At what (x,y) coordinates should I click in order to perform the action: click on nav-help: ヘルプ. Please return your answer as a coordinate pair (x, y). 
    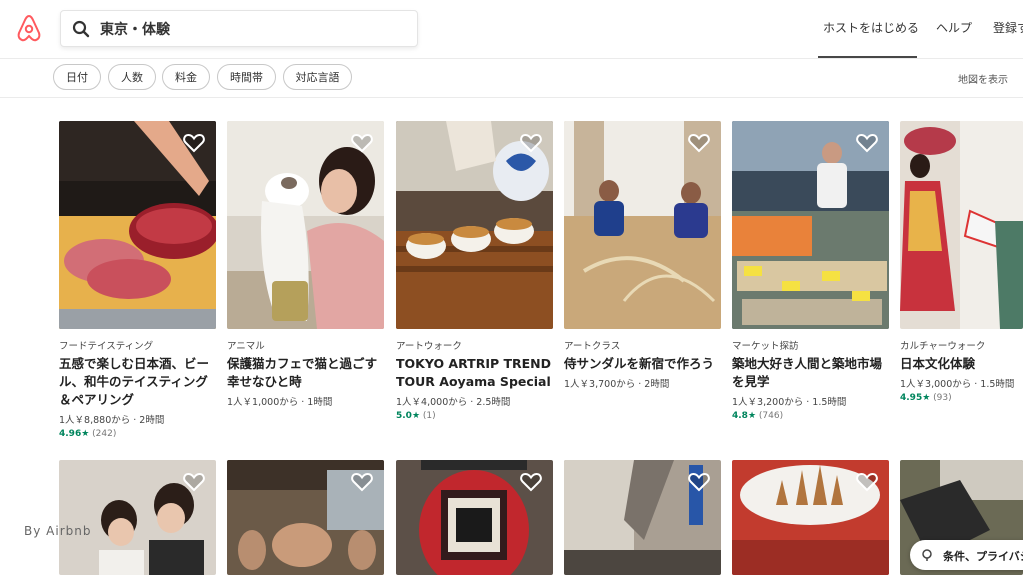
    Looking at the image, I should click on (954, 27).